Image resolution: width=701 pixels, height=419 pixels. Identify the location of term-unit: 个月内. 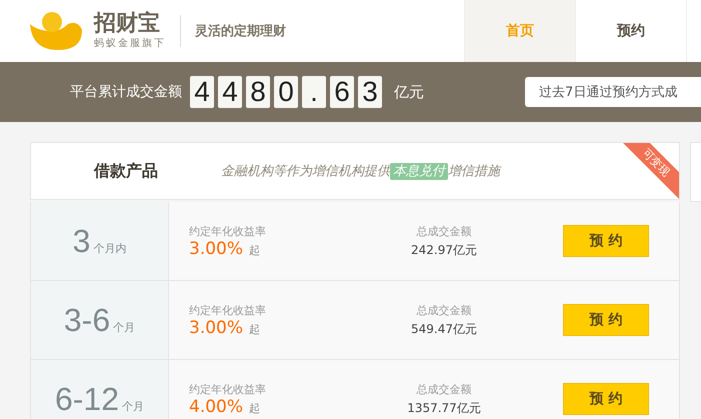
(109, 248).